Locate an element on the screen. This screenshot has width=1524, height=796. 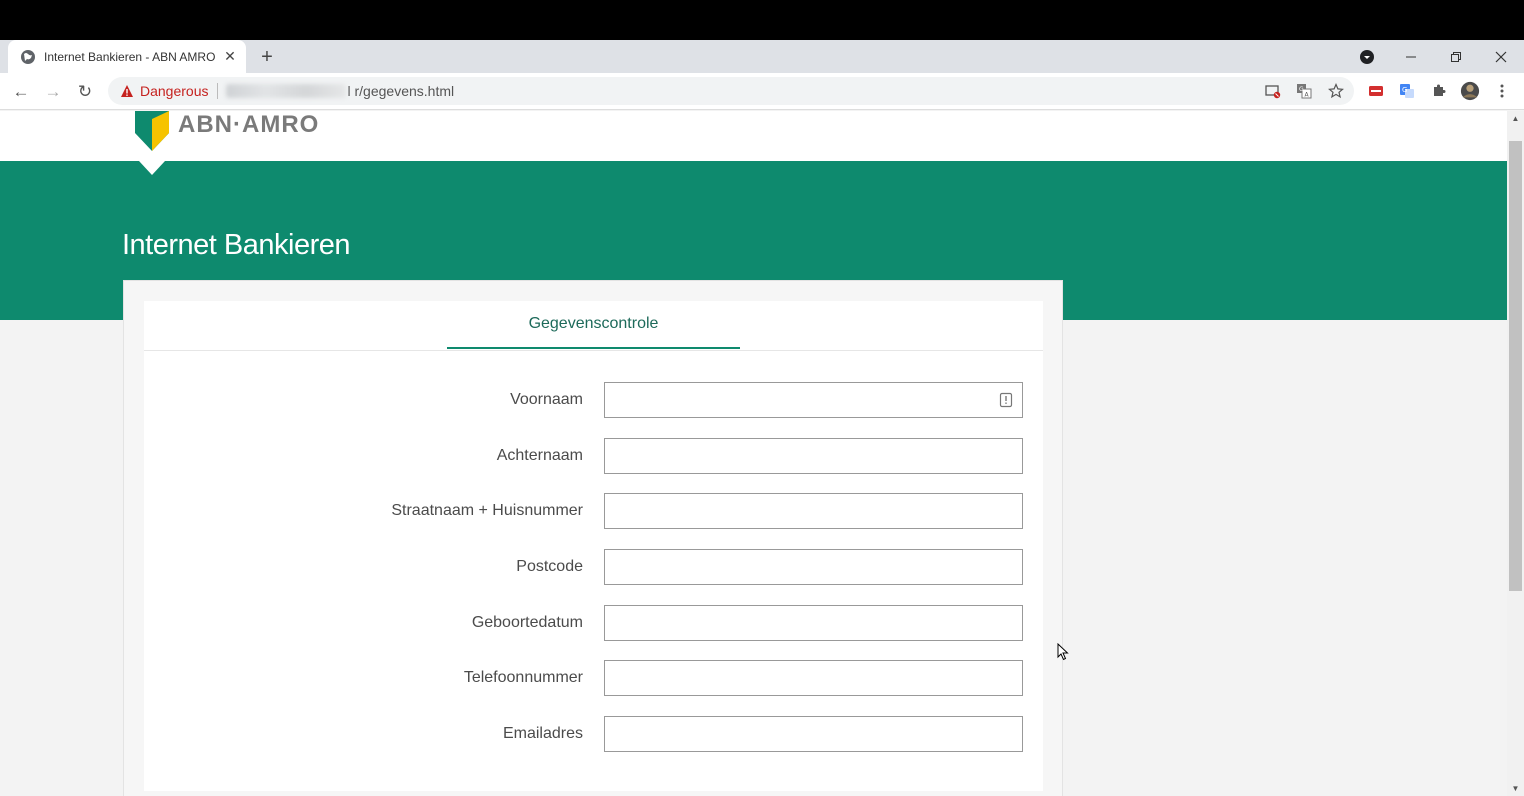
star-icon is located at coordinates (1336, 91).